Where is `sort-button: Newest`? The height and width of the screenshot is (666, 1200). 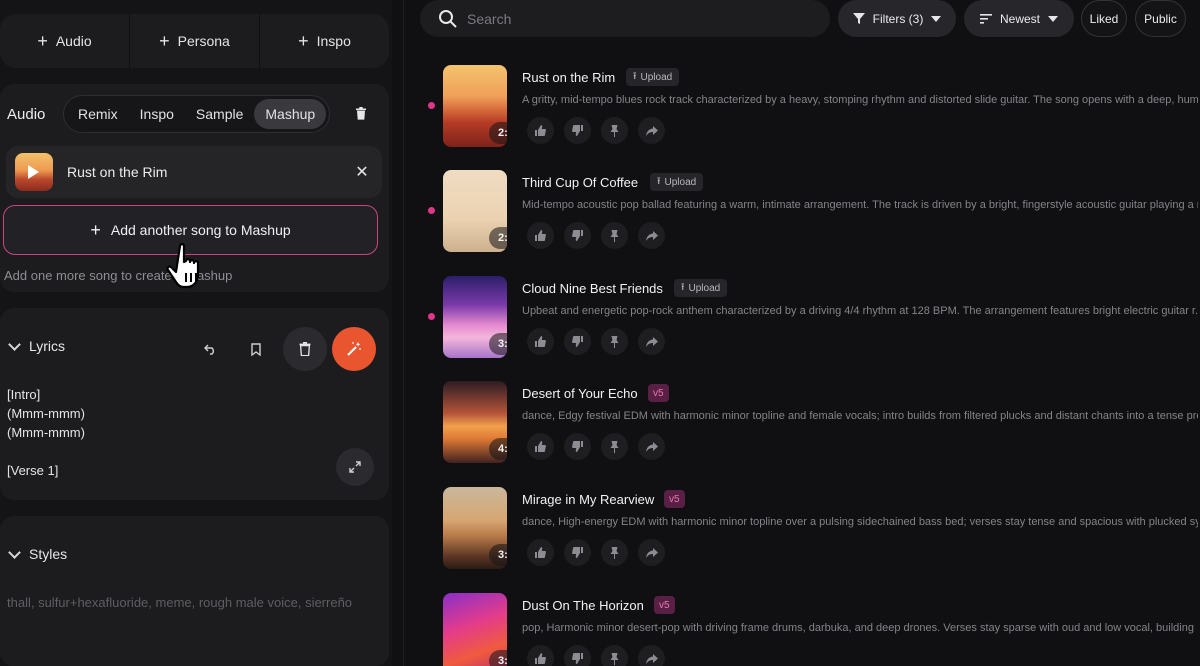 sort-button: Newest is located at coordinates (1019, 18).